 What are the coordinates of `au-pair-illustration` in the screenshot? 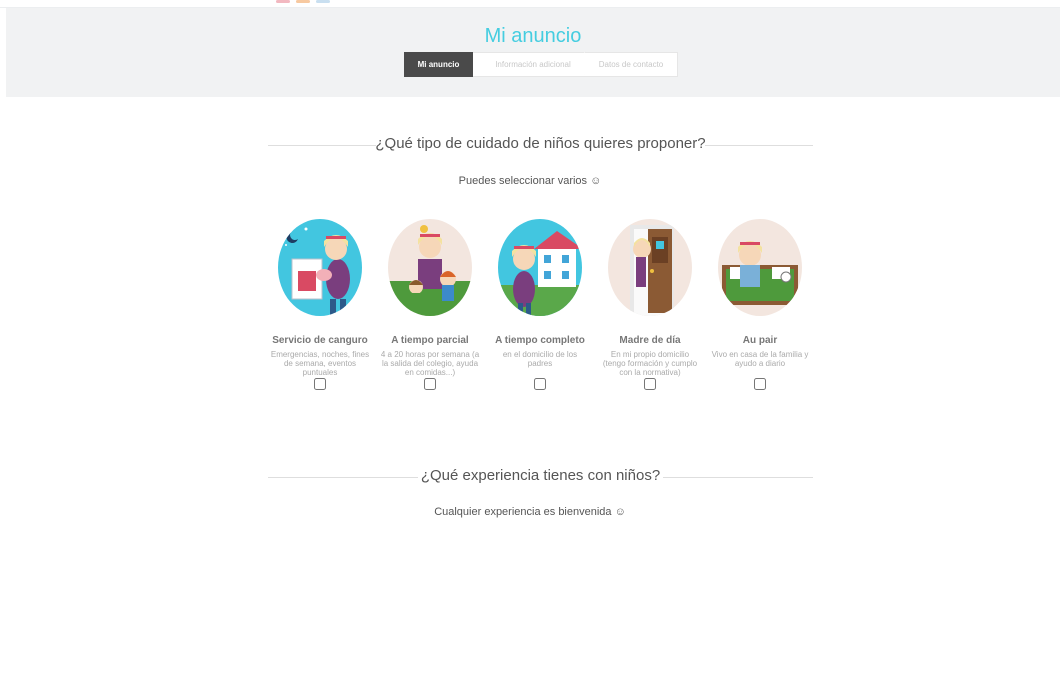 It's located at (760, 267).